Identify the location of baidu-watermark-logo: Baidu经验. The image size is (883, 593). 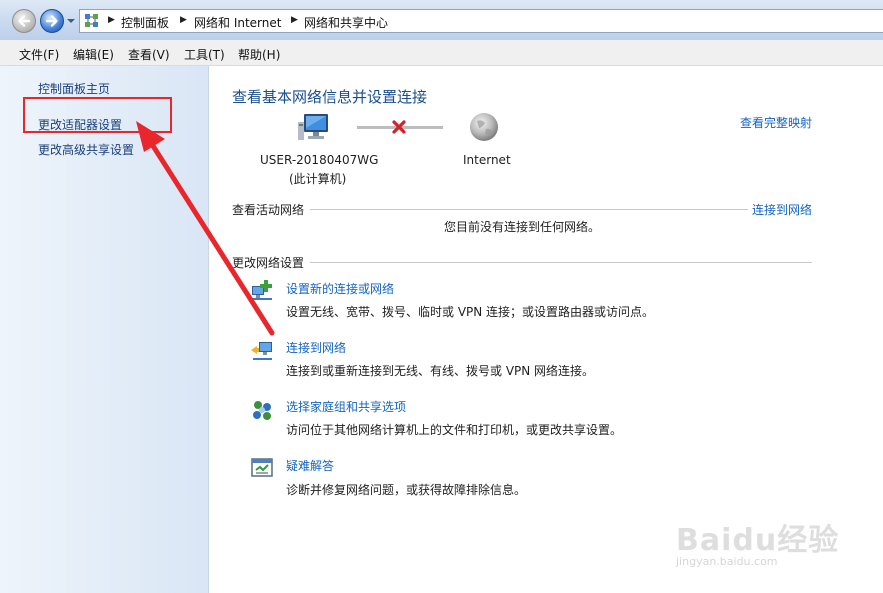
(758, 540).